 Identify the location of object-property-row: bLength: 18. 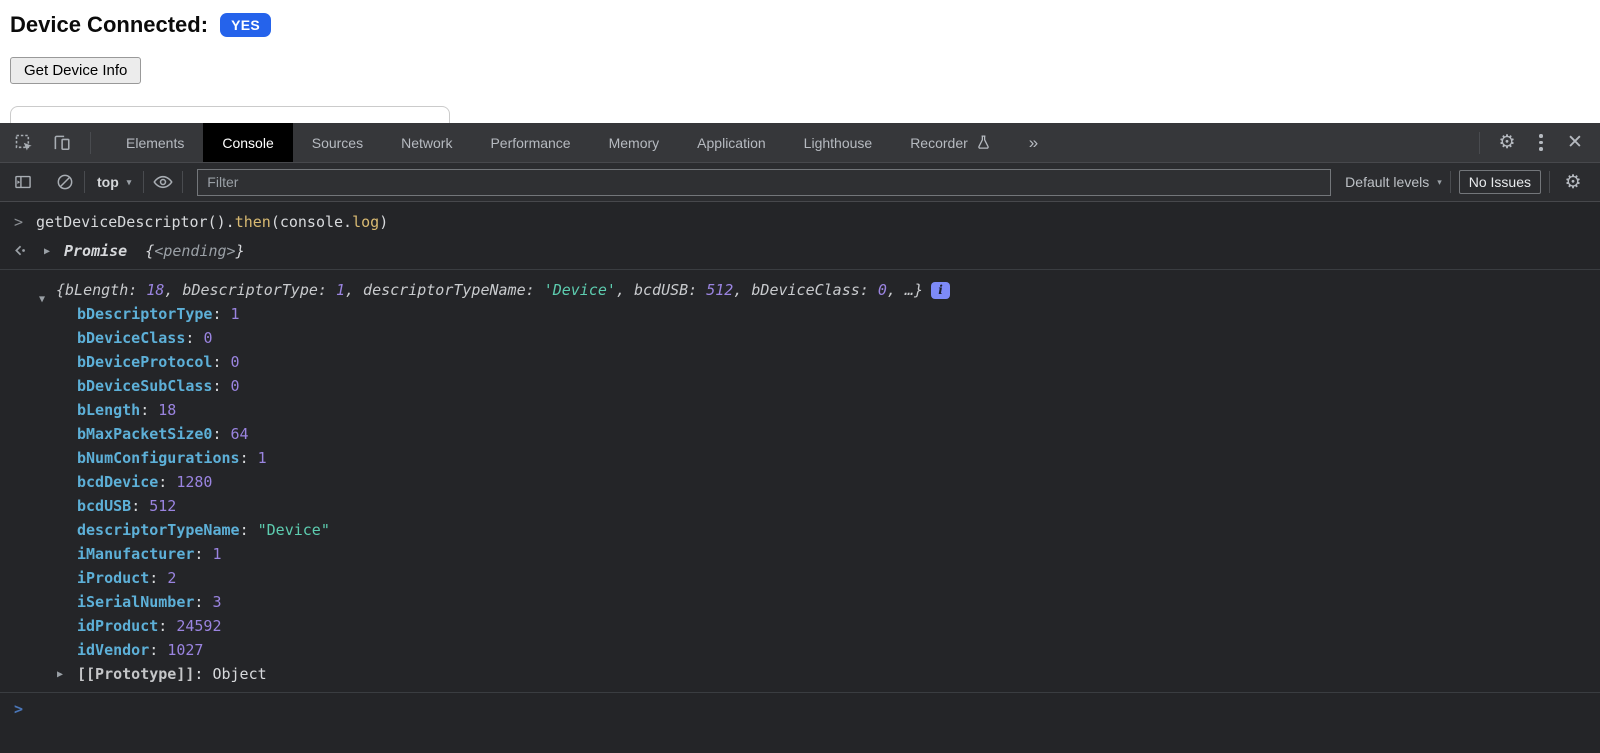
(127, 410).